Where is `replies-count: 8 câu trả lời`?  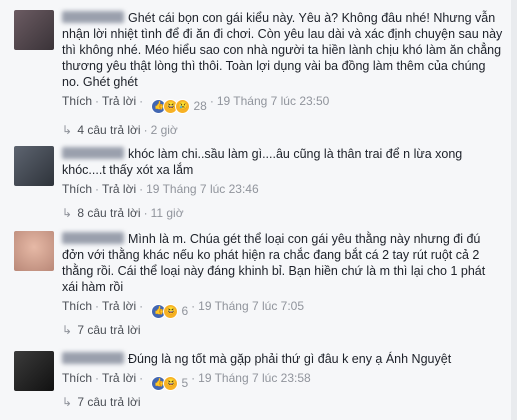
replies-count: 8 câu trả lời is located at coordinates (109, 213).